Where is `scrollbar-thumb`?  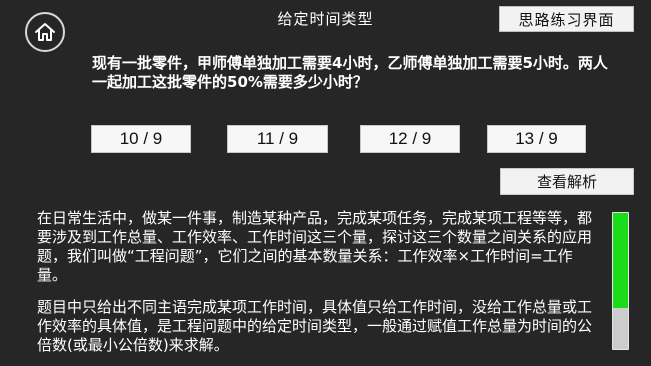 scrollbar-thumb is located at coordinates (620, 261).